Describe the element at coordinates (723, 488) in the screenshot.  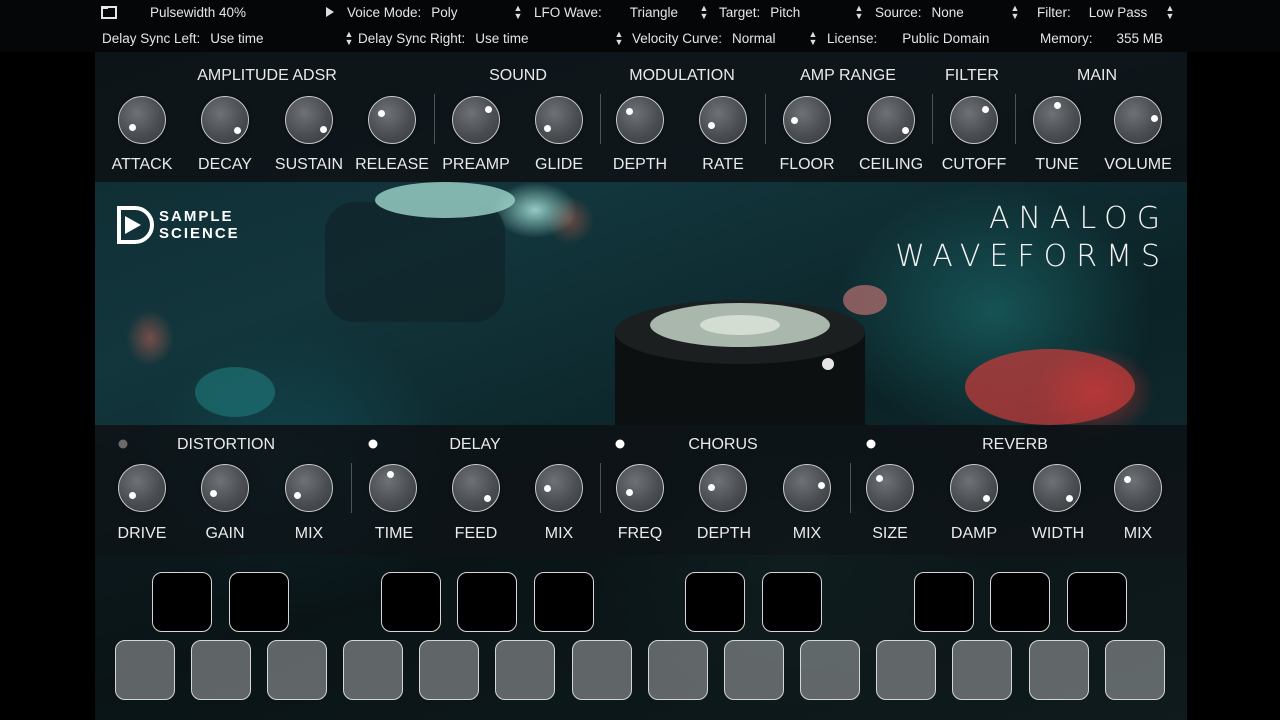
I see `chorus-depth-knob` at that location.